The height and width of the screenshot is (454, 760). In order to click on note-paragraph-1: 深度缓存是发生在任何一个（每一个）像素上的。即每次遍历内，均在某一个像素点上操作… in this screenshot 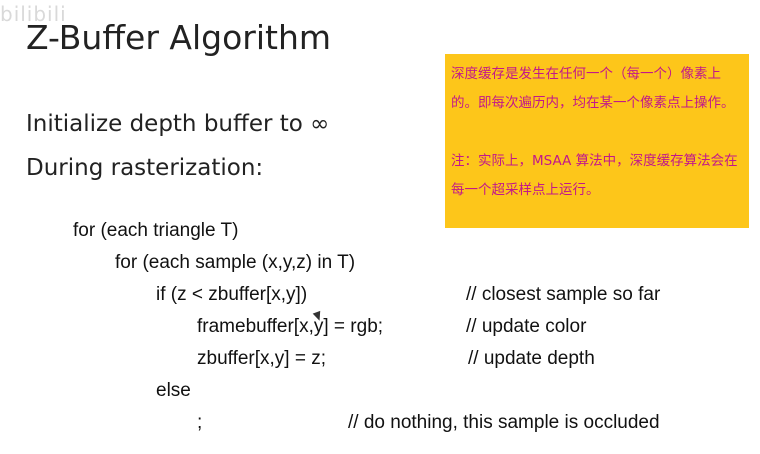, I will do `click(593, 88)`.